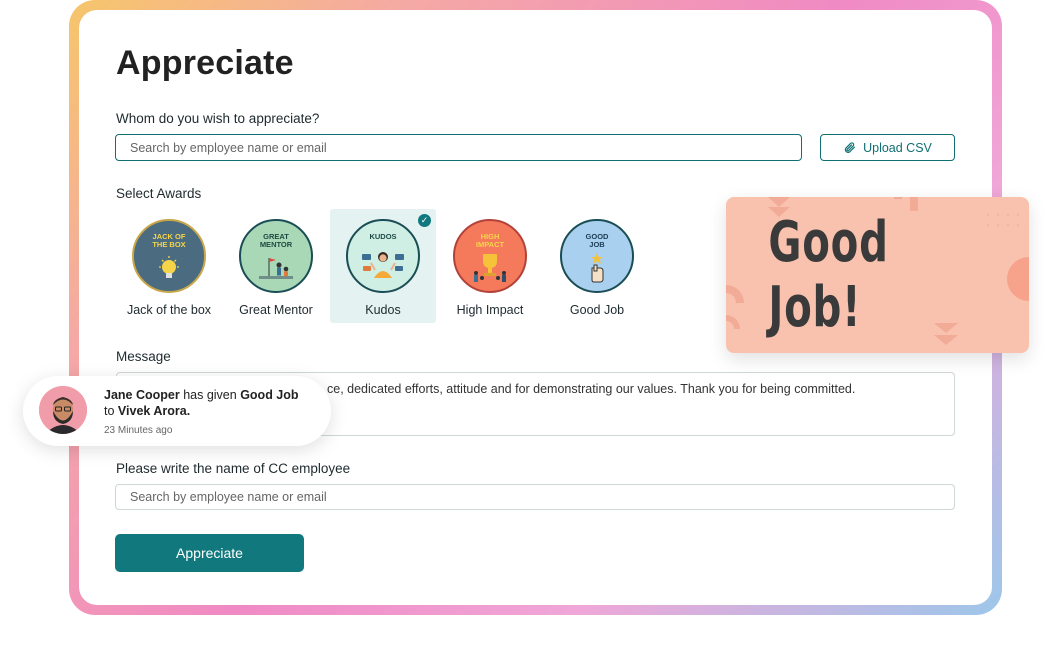 The width and height of the screenshot is (1056, 672). What do you see at coordinates (159, 193) in the screenshot?
I see `awards-label: Select Awards` at bounding box center [159, 193].